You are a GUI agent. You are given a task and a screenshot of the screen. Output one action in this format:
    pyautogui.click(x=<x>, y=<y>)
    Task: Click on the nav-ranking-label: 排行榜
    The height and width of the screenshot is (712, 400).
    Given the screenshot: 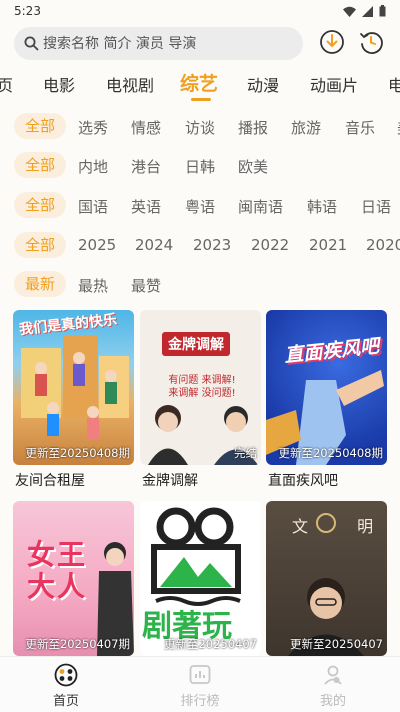 What is the action you would take?
    pyautogui.click(x=200, y=701)
    